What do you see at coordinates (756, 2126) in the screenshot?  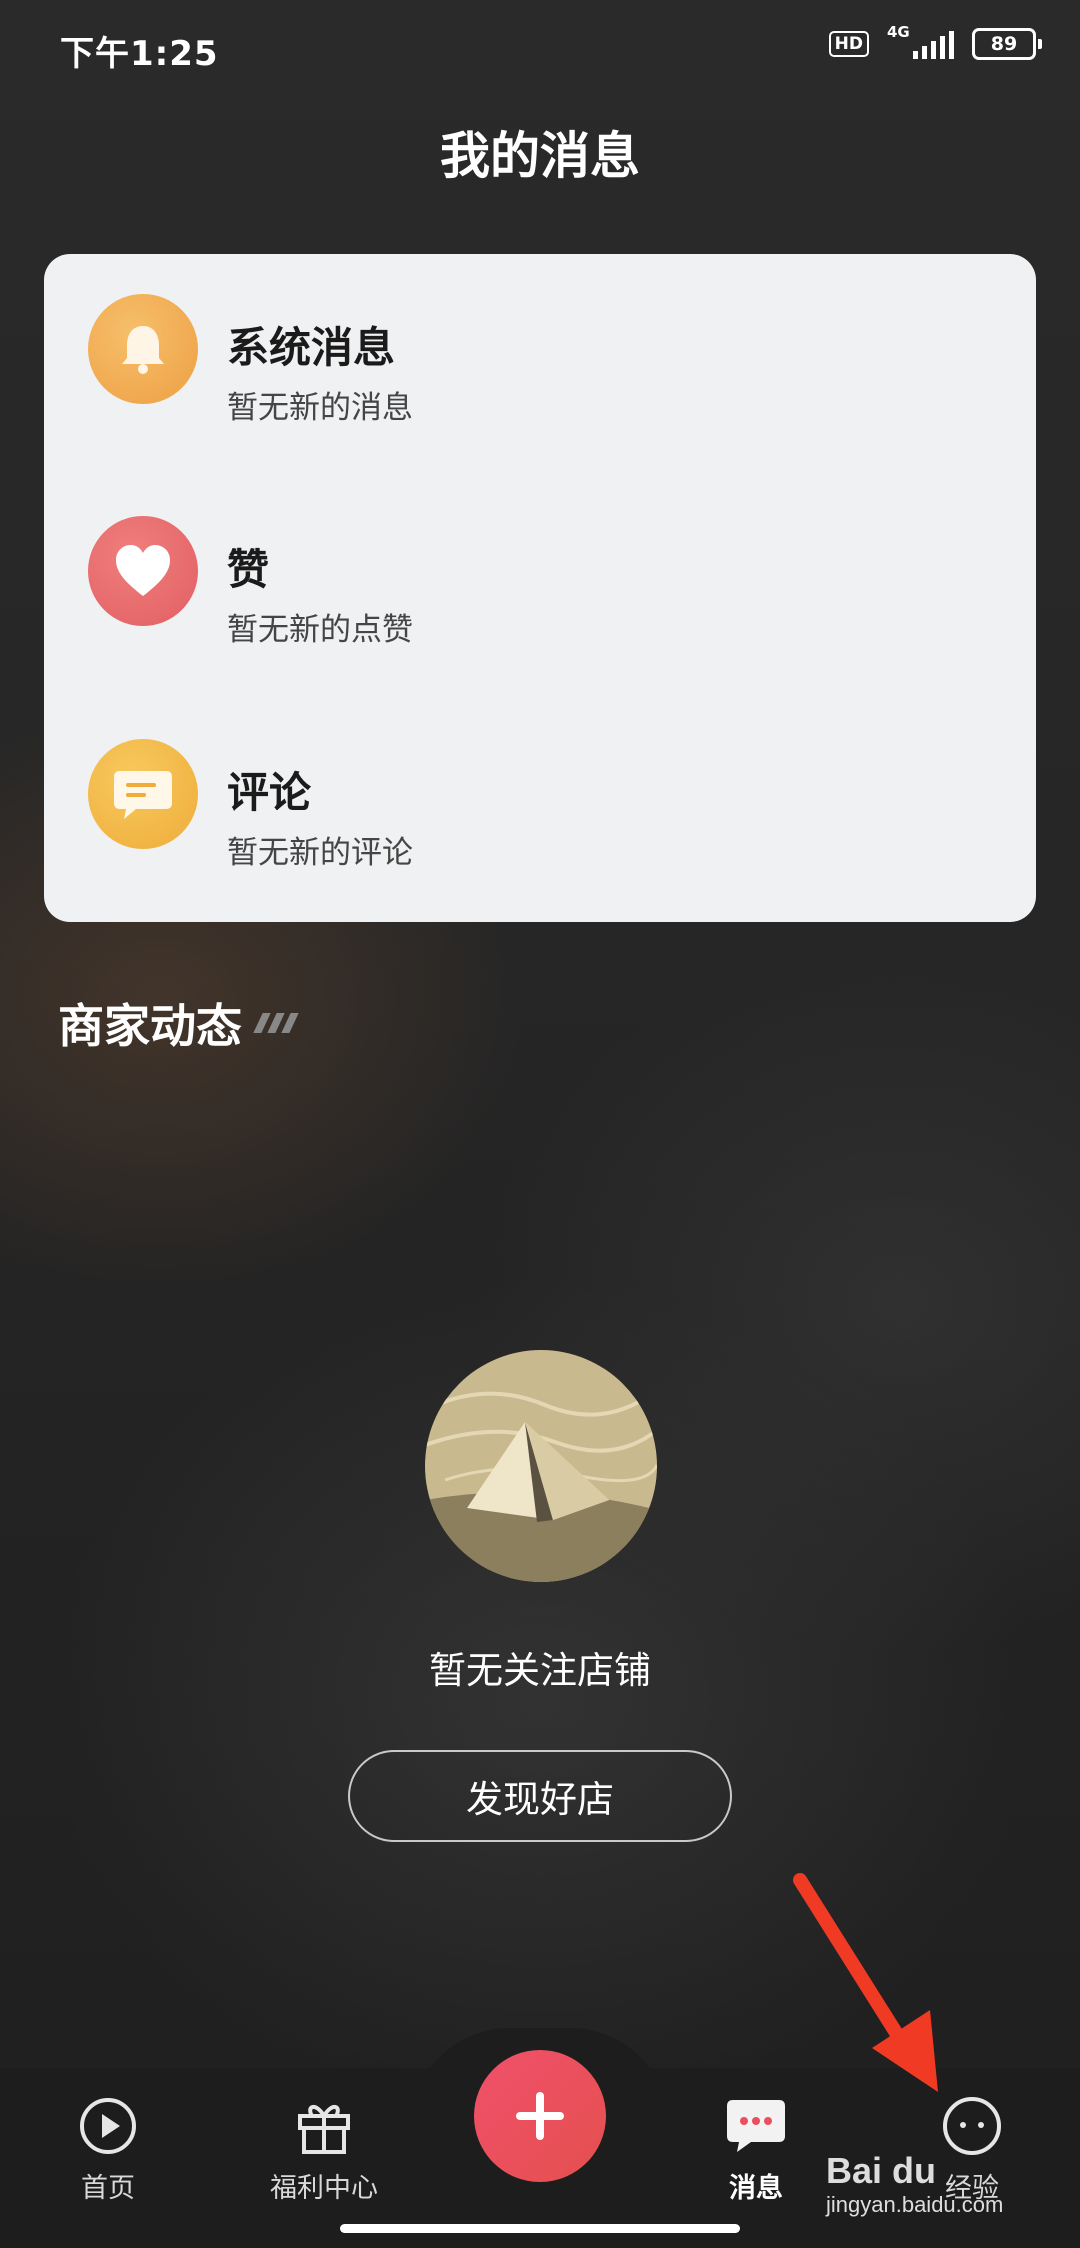 I see `message-bubble-icon` at bounding box center [756, 2126].